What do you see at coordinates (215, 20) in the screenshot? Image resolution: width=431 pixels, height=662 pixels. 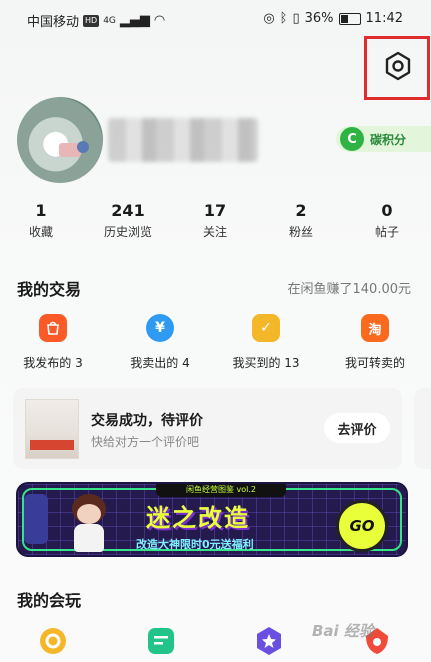 I see `status-bar: 中国移动 HD 4G ▂▄▆ ◠ ◎ ᛒ ▯ 36% 11:42` at bounding box center [215, 20].